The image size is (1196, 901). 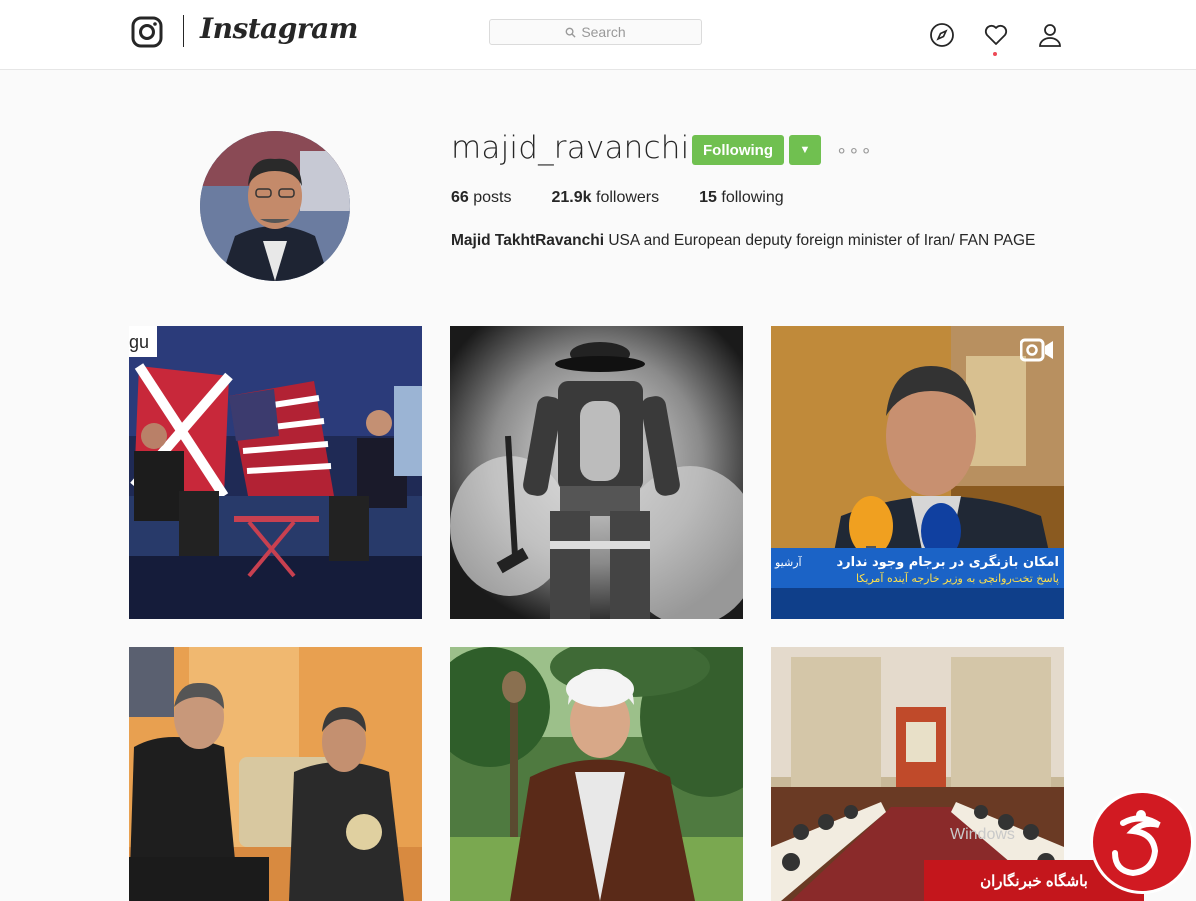 I want to click on user-icon, so click(x=1050, y=35).